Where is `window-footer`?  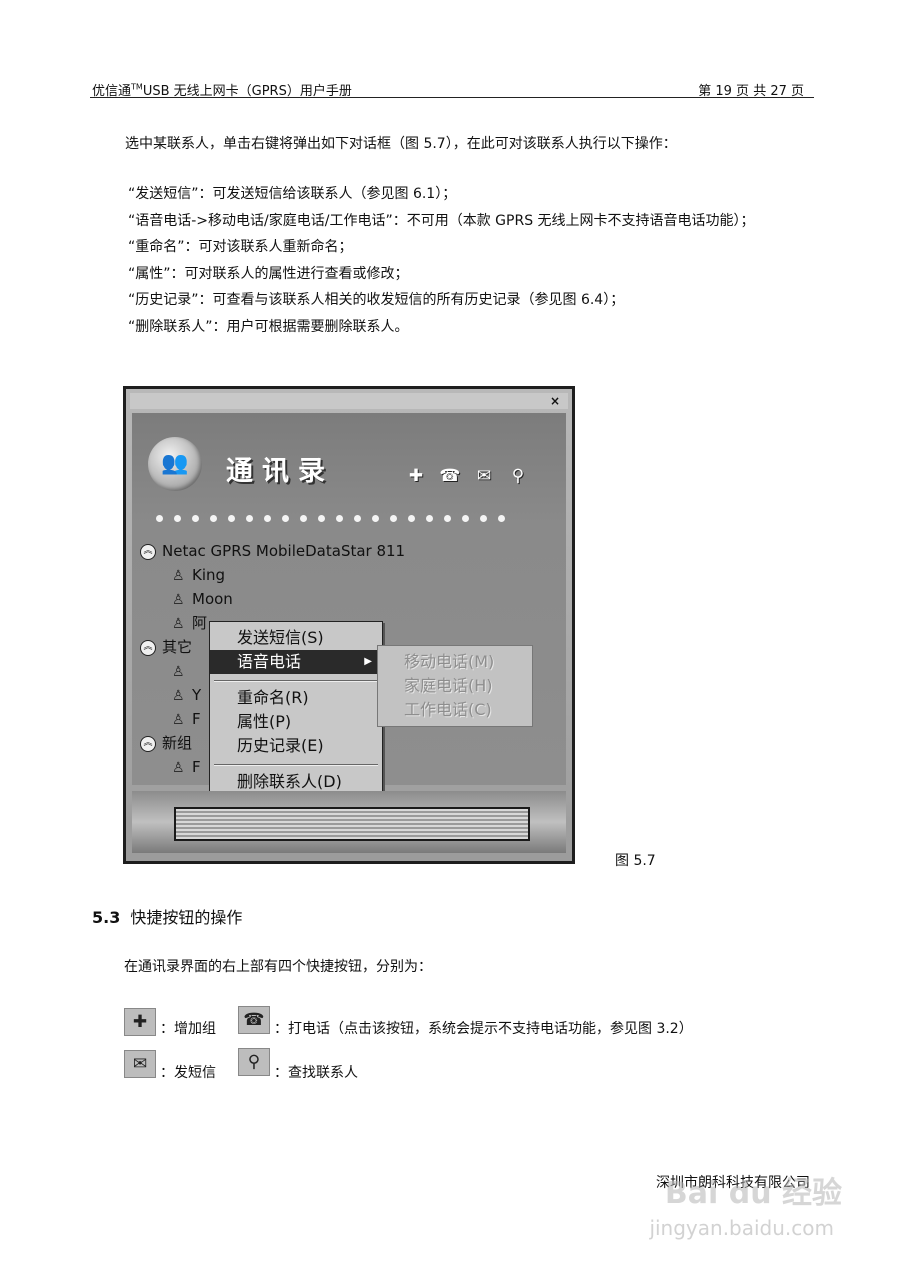 window-footer is located at coordinates (349, 822).